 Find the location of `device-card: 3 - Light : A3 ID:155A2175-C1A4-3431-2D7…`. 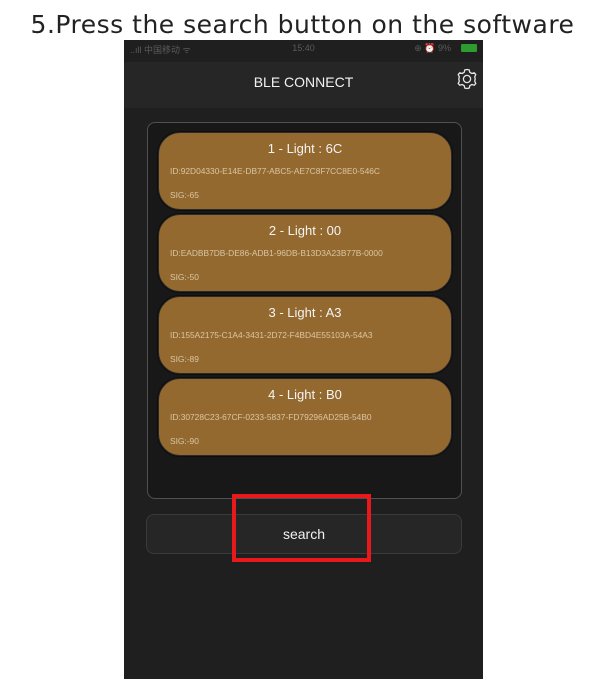

device-card: 3 - Light : A3 ID:155A2175-C1A4-3431-2D7… is located at coordinates (305, 335).